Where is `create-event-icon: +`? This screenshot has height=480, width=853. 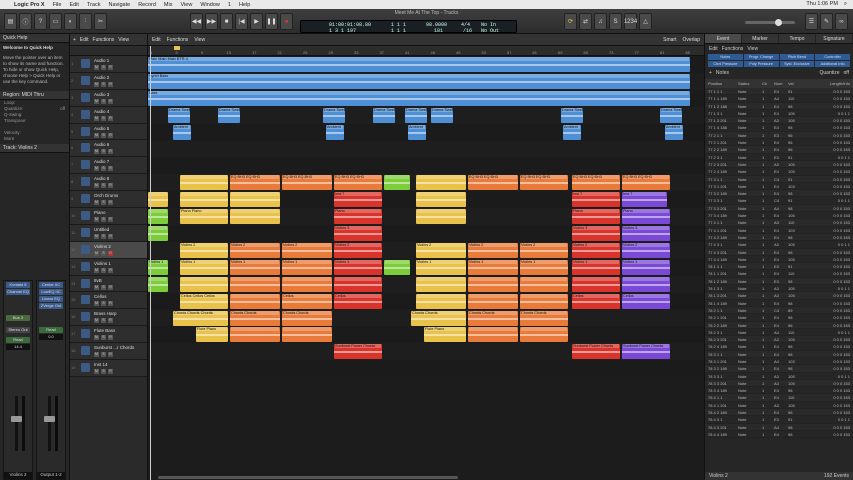
create-event-icon: + is located at coordinates (710, 73).